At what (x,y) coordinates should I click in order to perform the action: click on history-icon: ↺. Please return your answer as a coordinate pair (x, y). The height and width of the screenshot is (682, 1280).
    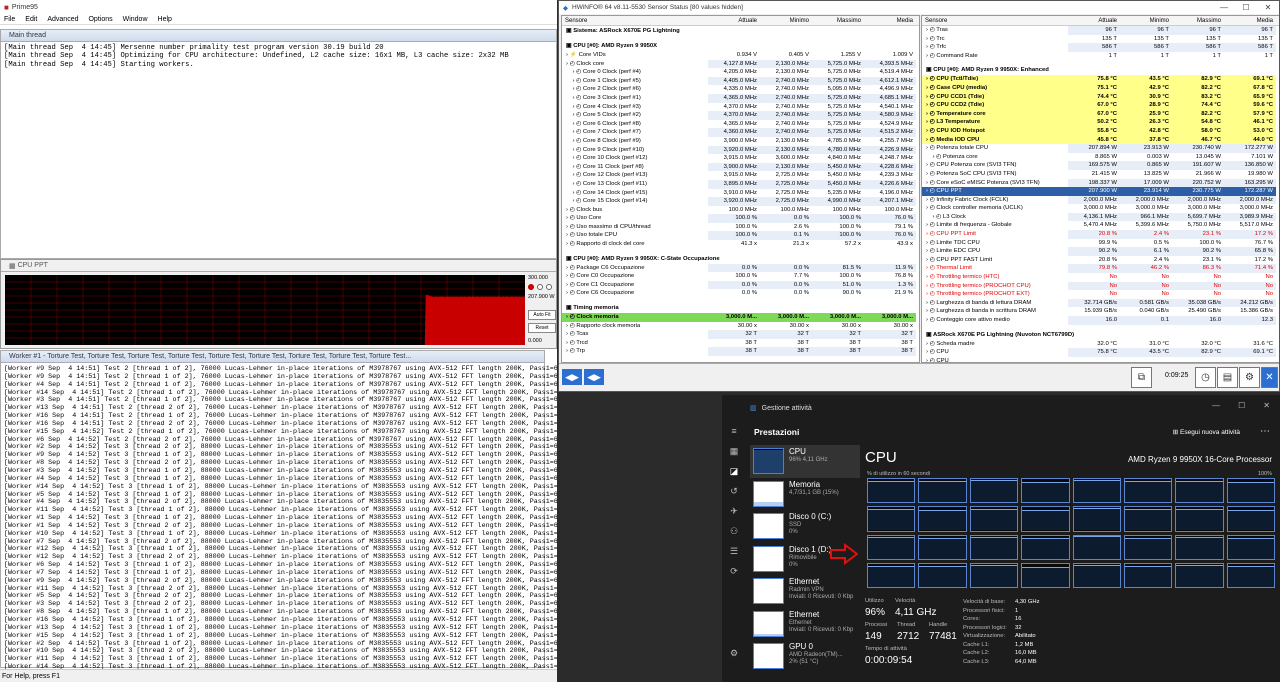
    Looking at the image, I should click on (734, 491).